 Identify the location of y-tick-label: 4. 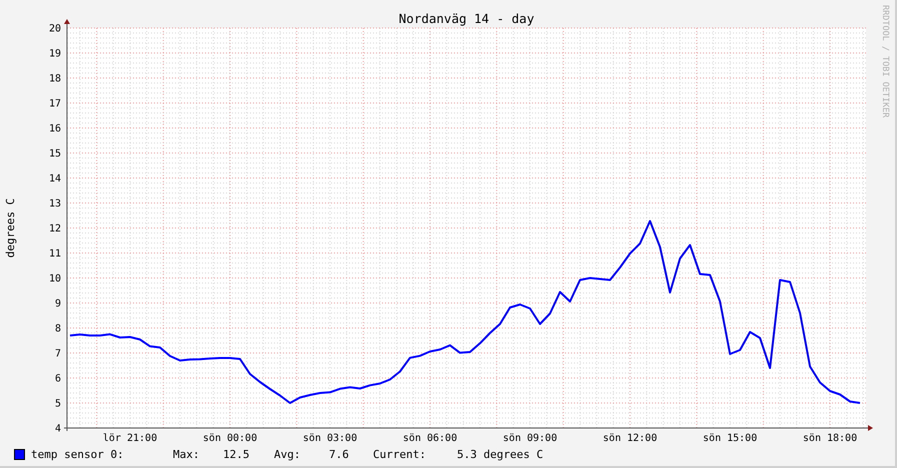
(57, 429).